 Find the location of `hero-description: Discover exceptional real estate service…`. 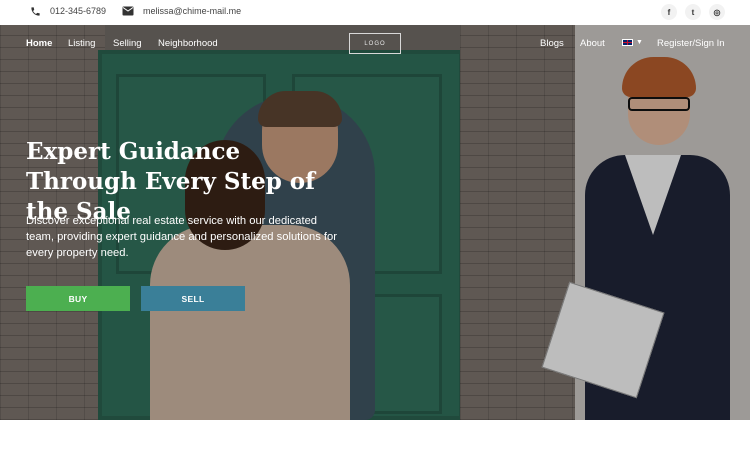

hero-description: Discover exceptional real estate service… is located at coordinates (181, 237).